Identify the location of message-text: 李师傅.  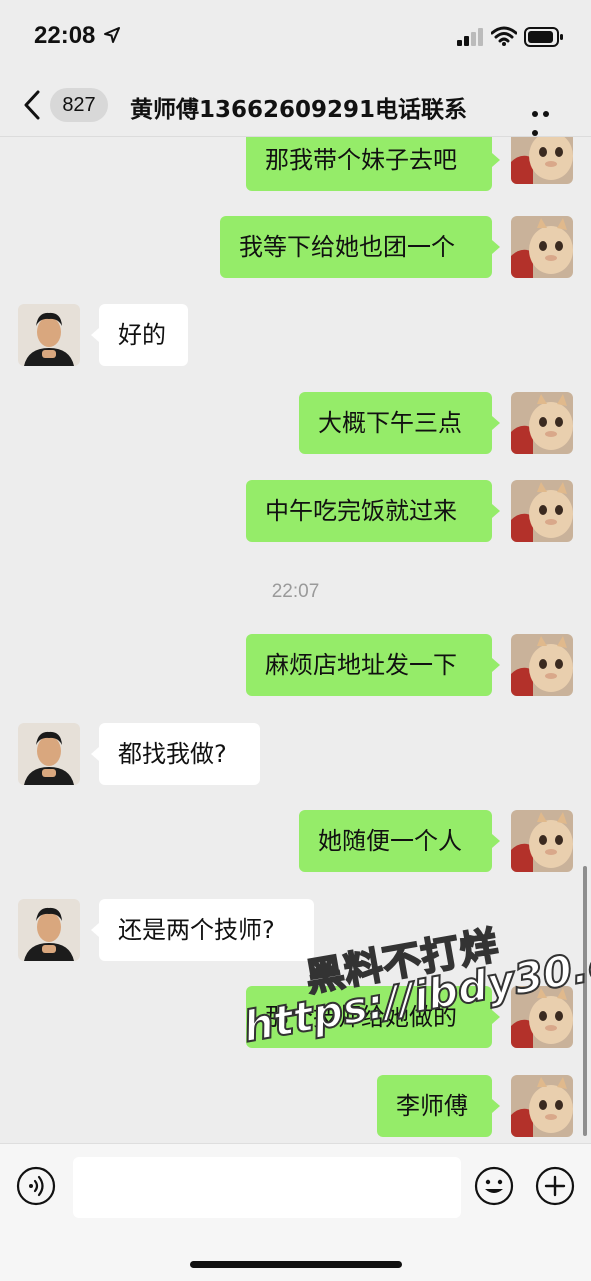
(432, 1106).